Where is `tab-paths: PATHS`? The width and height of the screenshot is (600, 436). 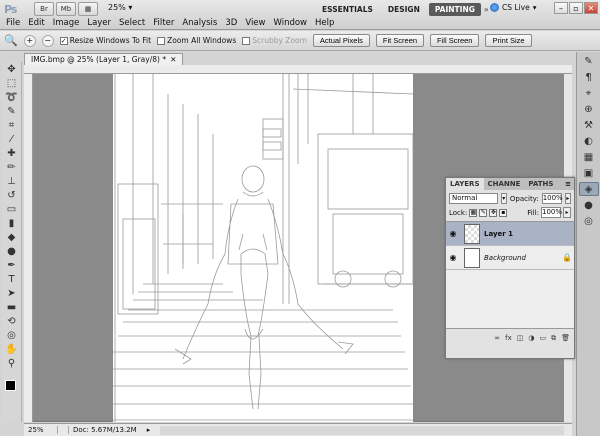
tab-paths: PATHS is located at coordinates (540, 184).